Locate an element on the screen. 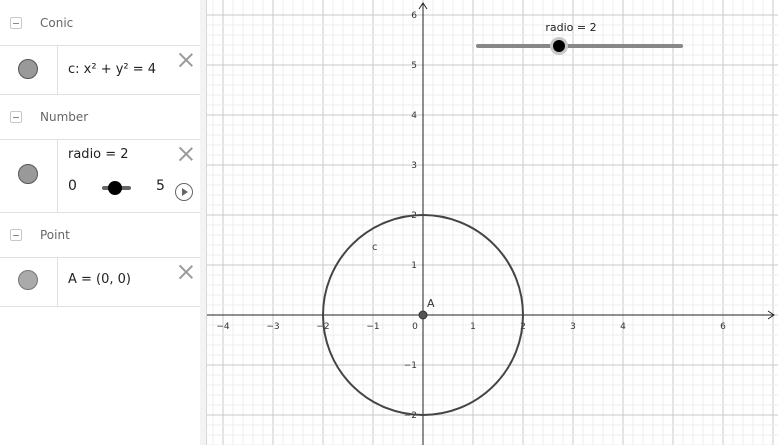 Image resolution: width=778 pixels, height=445 pixels. y-tick-label: 6 is located at coordinates (414, 16).